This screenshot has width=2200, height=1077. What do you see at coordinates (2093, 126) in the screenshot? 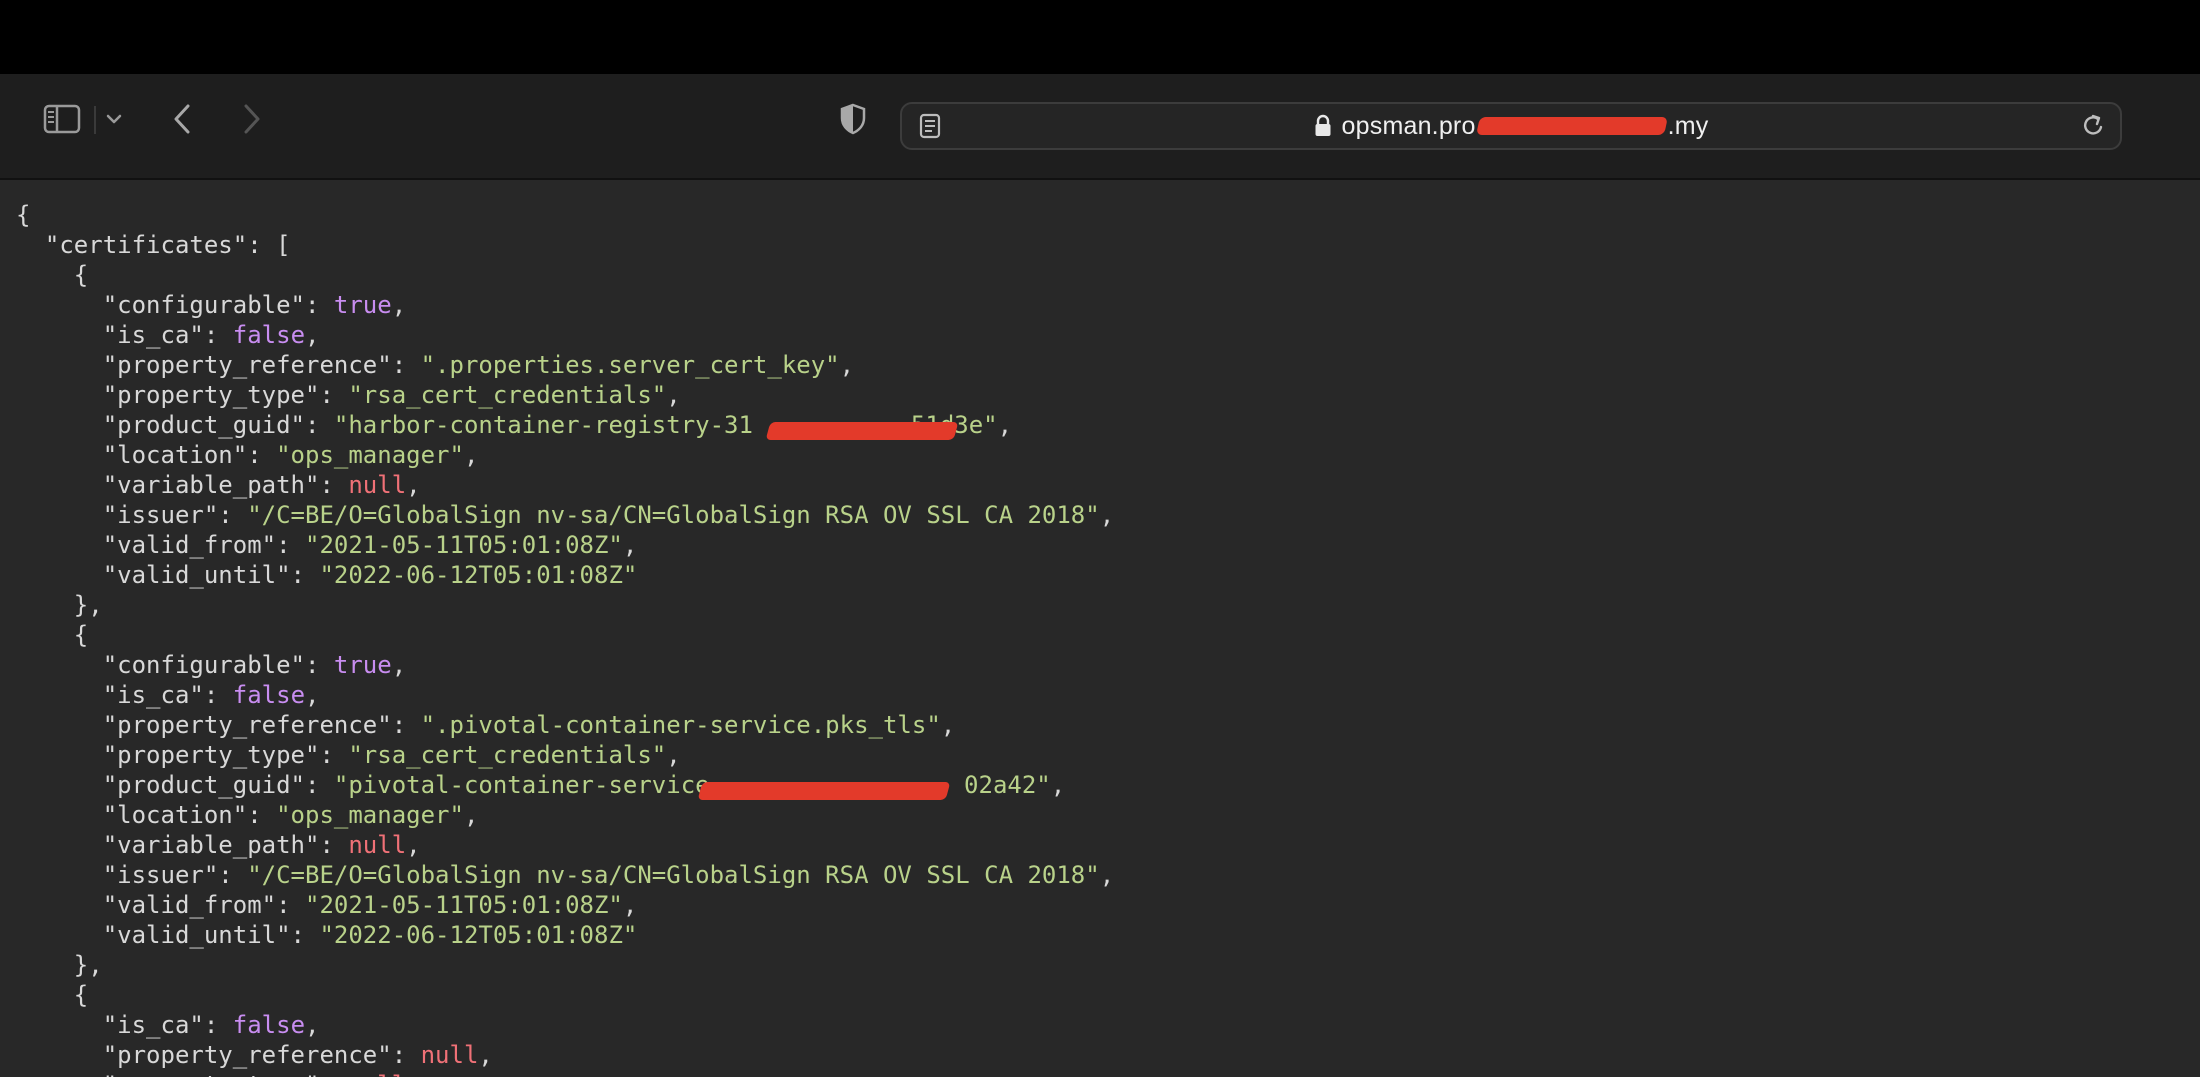
I see `reload-icon` at bounding box center [2093, 126].